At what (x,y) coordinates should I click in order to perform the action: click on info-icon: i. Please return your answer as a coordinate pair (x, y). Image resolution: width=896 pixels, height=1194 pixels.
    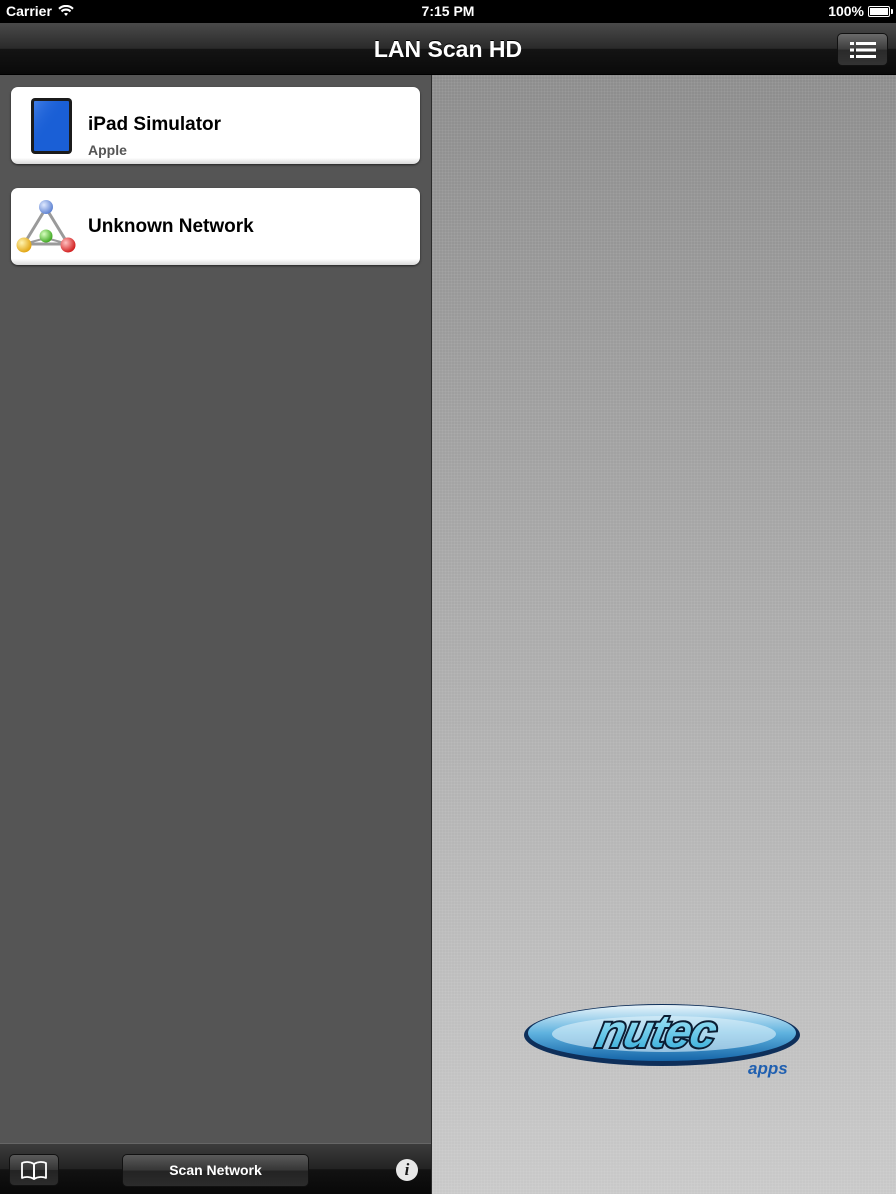
    Looking at the image, I should click on (407, 1170).